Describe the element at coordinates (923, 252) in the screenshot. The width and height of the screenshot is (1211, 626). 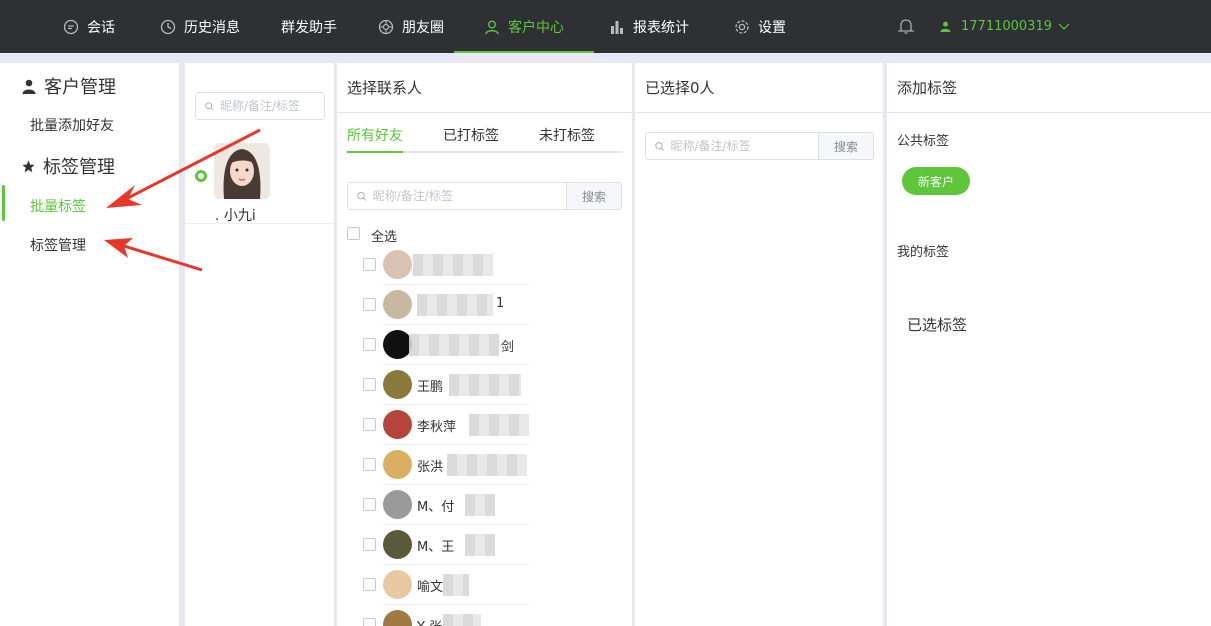
I see `my-tags-label: 我的标签` at that location.